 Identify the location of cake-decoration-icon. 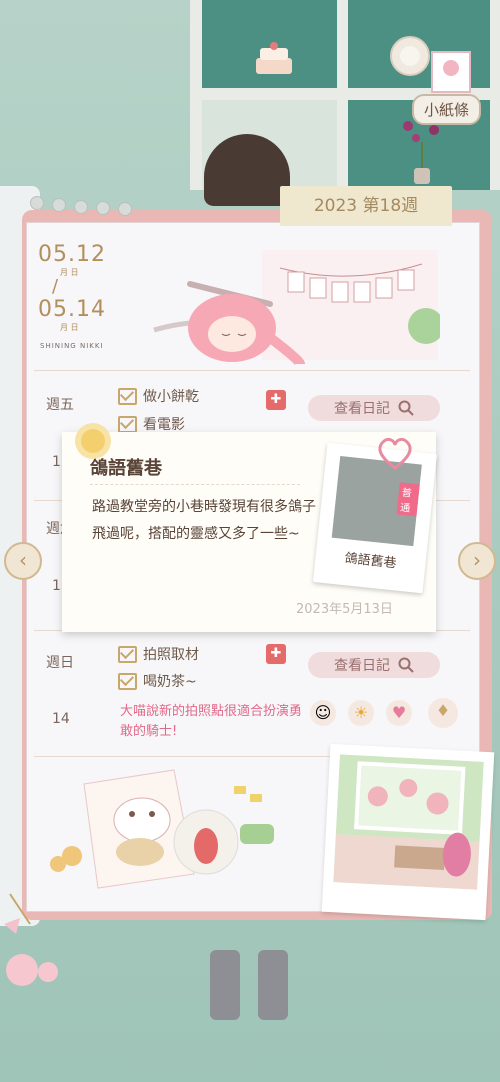
(274, 58).